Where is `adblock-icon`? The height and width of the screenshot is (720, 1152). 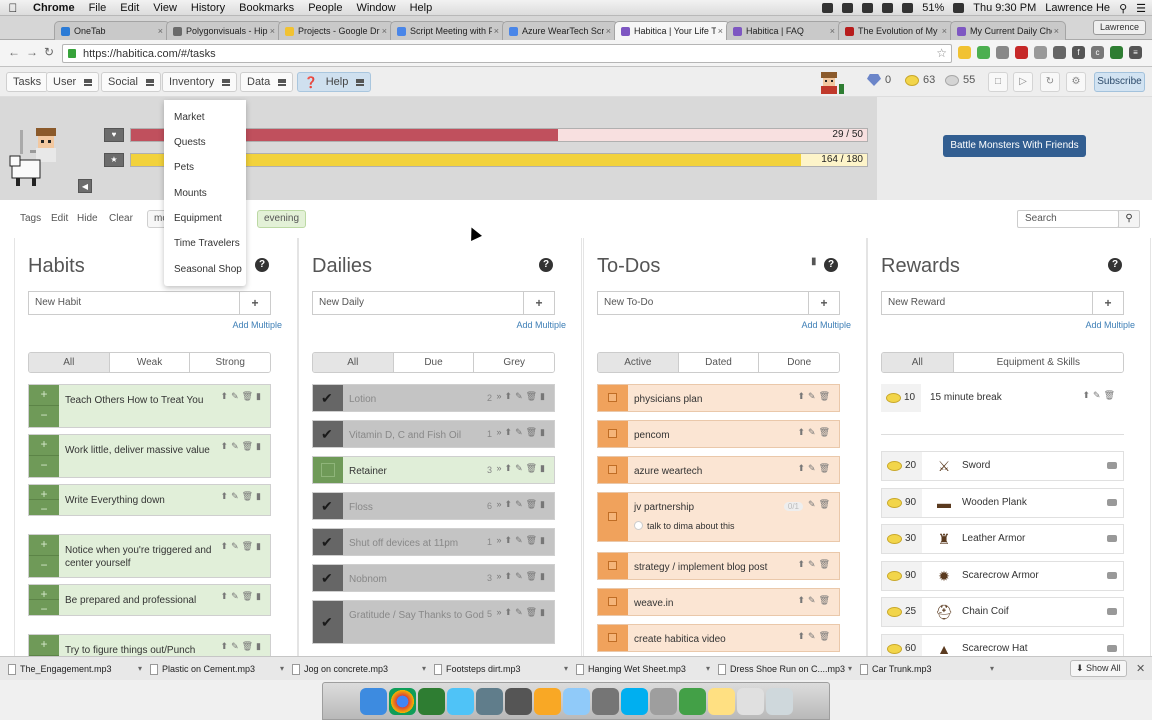 adblock-icon is located at coordinates (1021, 52).